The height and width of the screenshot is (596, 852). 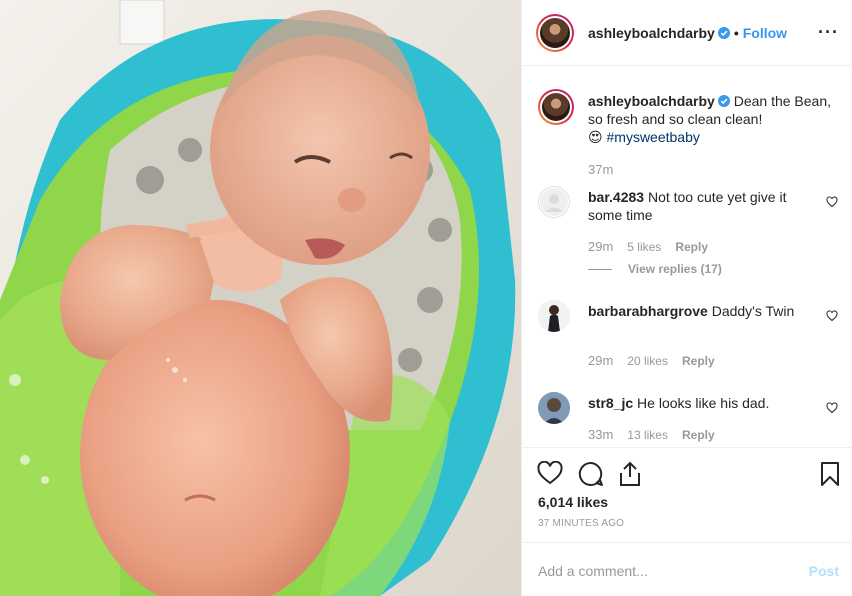 What do you see at coordinates (601, 169) in the screenshot?
I see `caption-time: 37m` at bounding box center [601, 169].